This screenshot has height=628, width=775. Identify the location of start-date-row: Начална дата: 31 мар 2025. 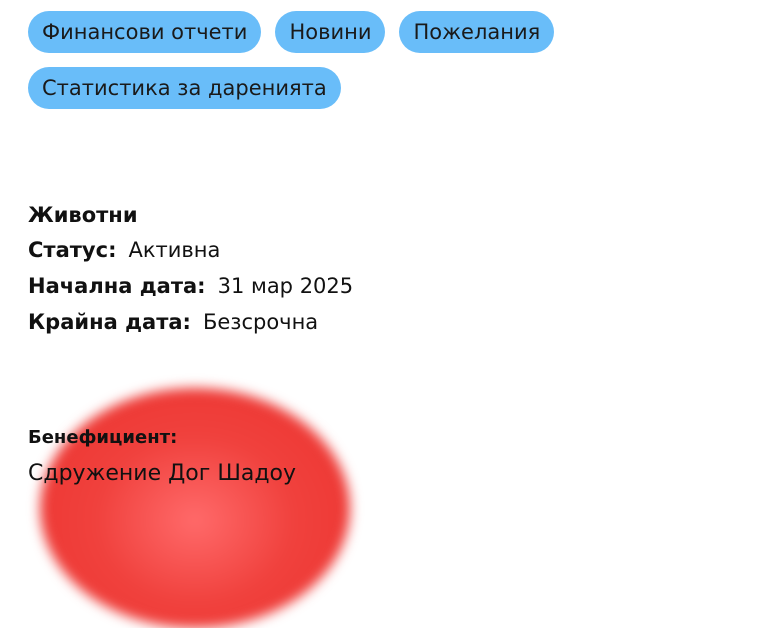
(190, 286).